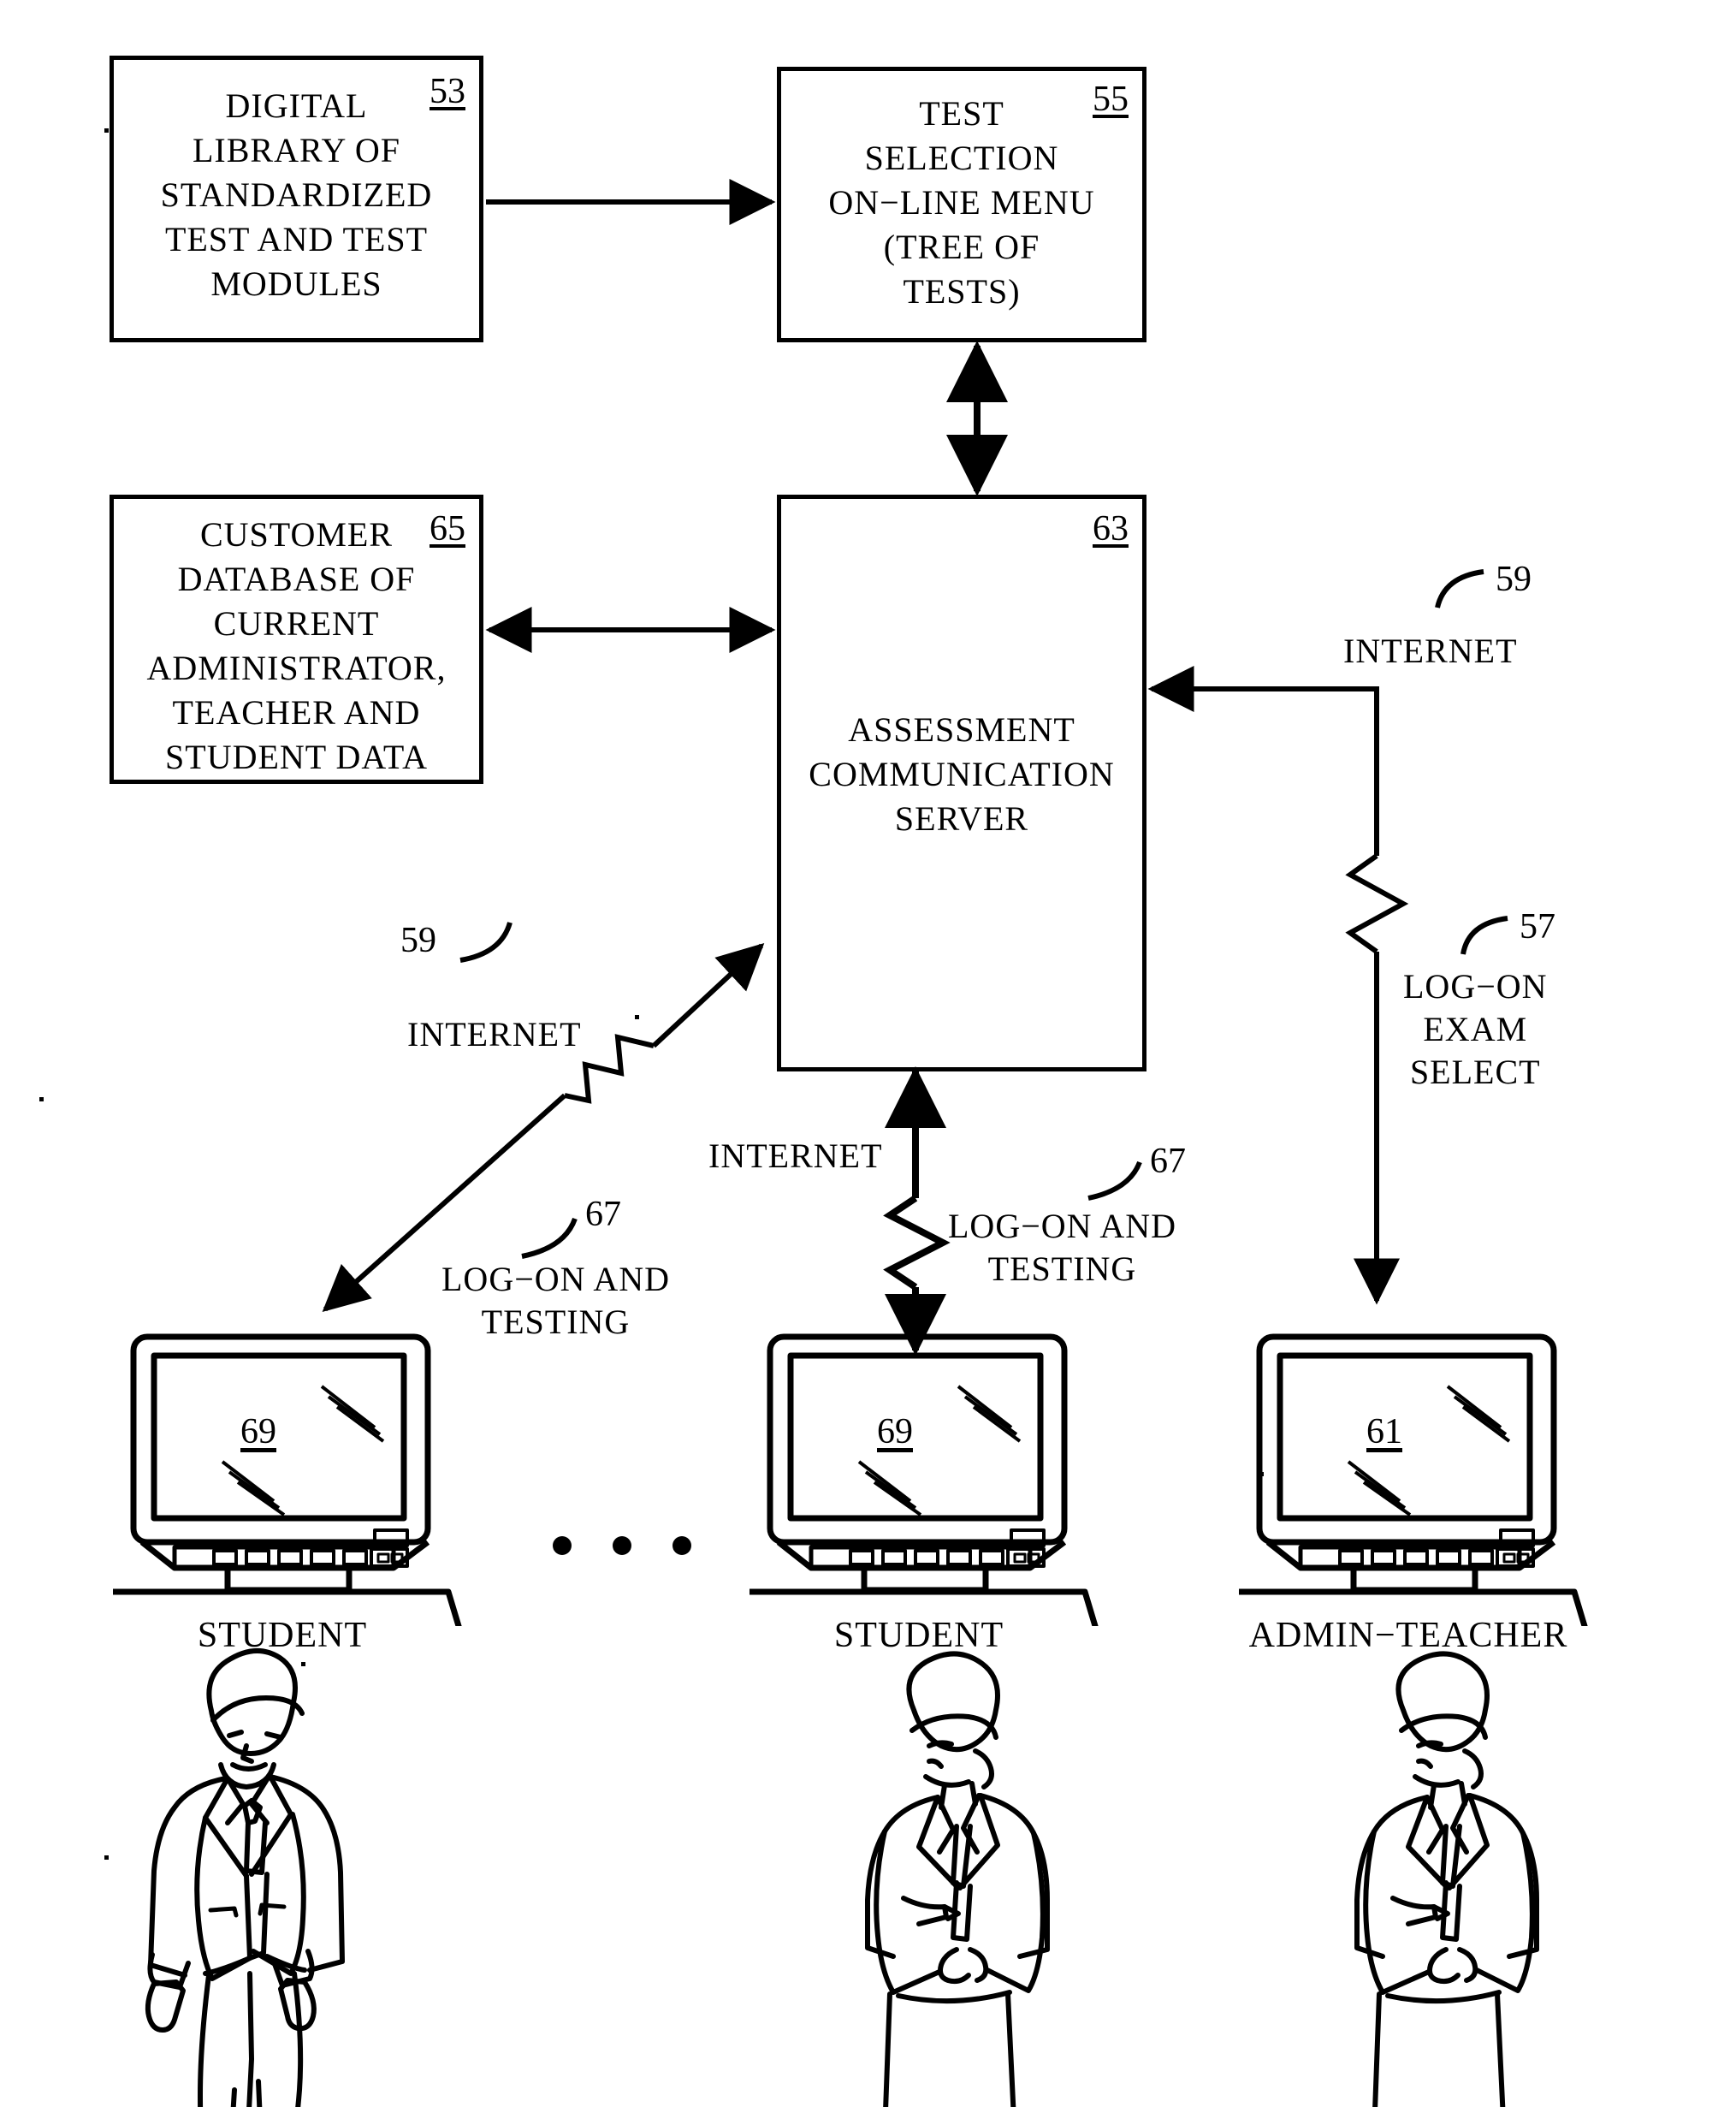  Describe the element at coordinates (962, 113) in the screenshot. I see `box-line: TEST` at that location.